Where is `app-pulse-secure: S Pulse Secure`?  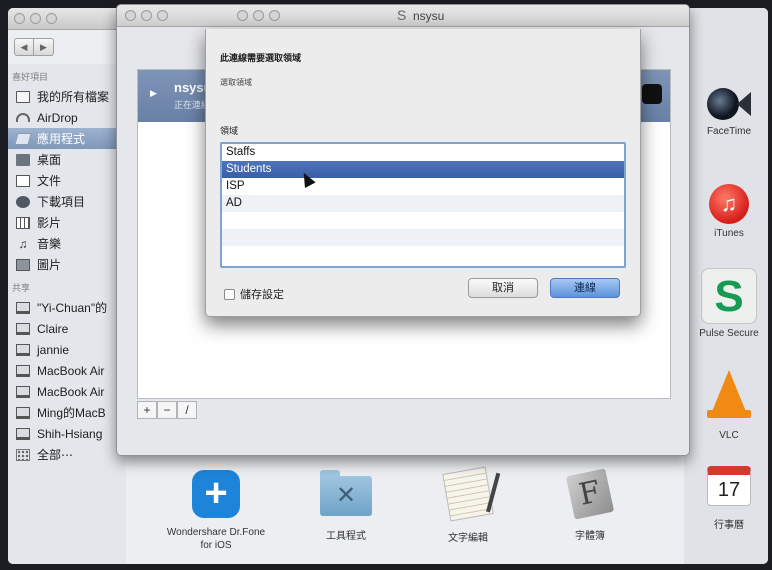 app-pulse-secure: S Pulse Secure is located at coordinates (729, 303).